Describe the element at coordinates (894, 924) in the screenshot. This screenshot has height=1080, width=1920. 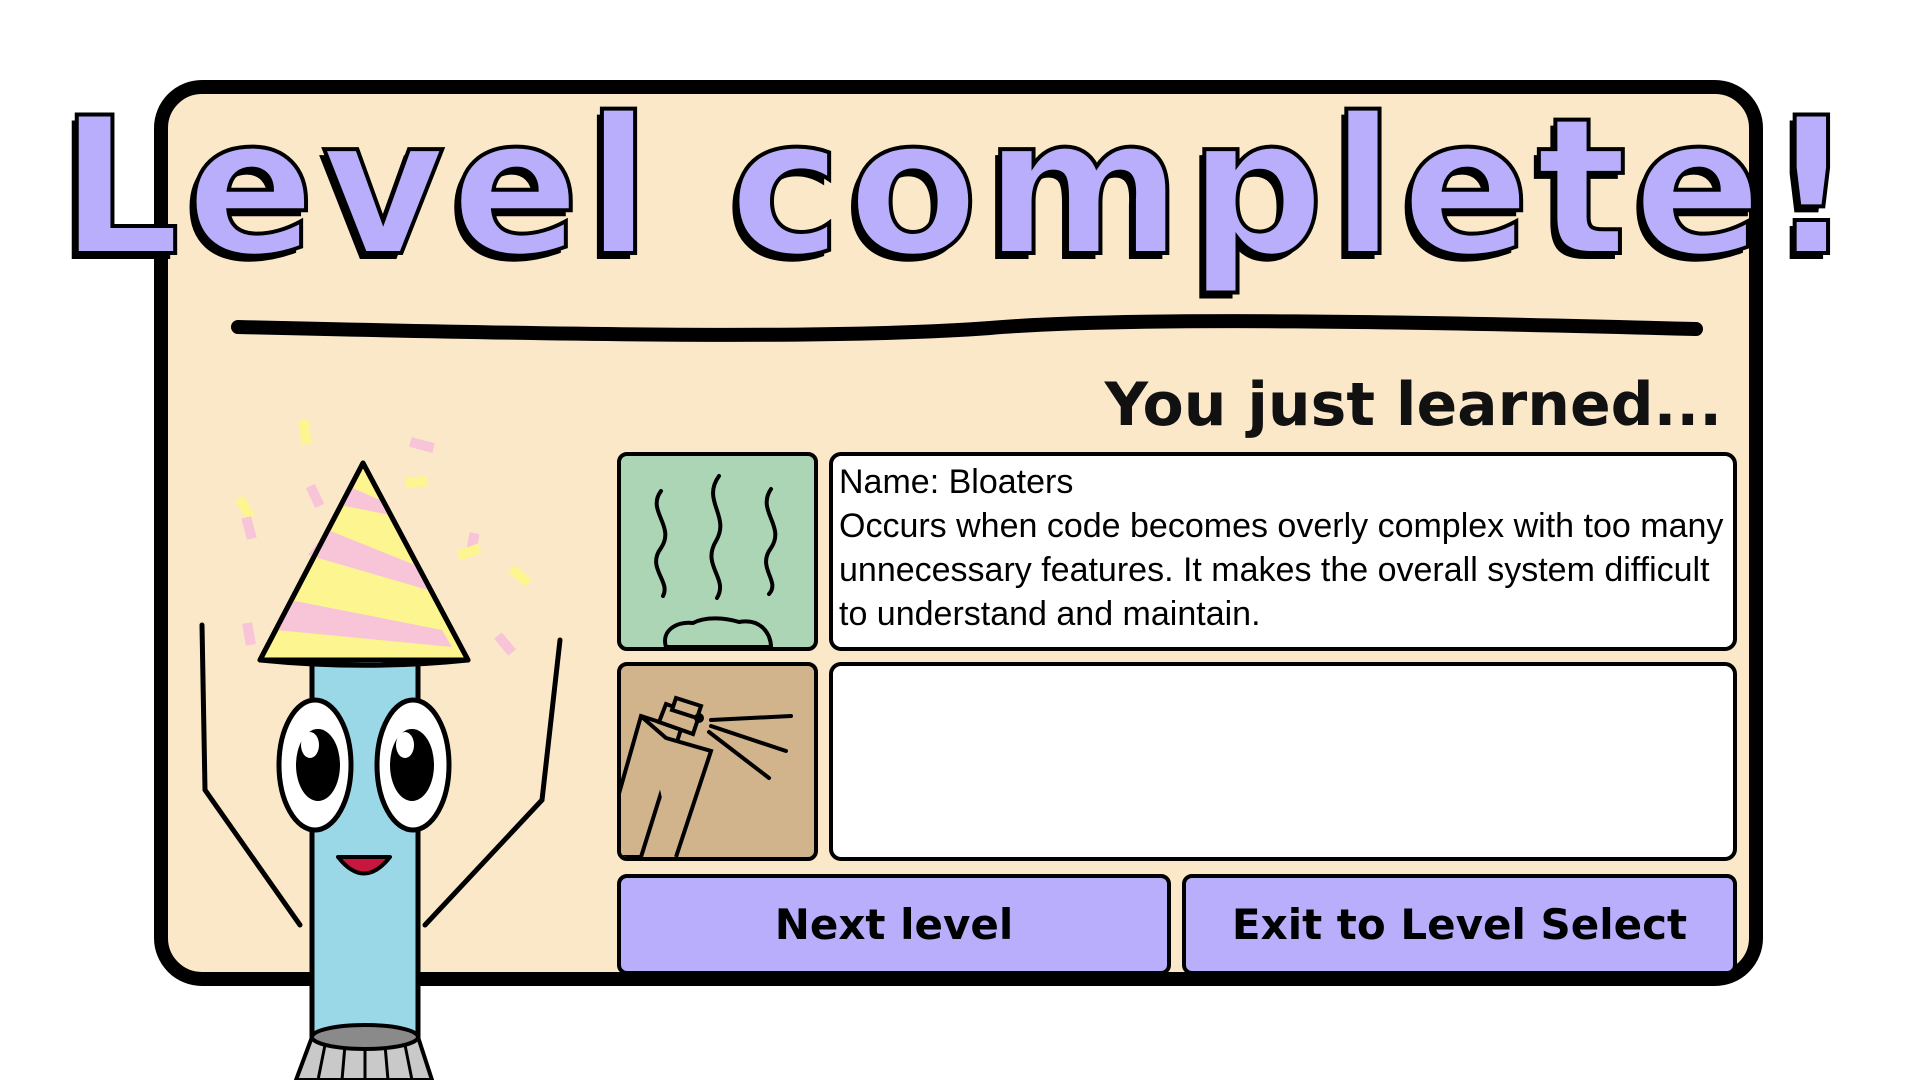
I see `next-level-button: Next level` at that location.